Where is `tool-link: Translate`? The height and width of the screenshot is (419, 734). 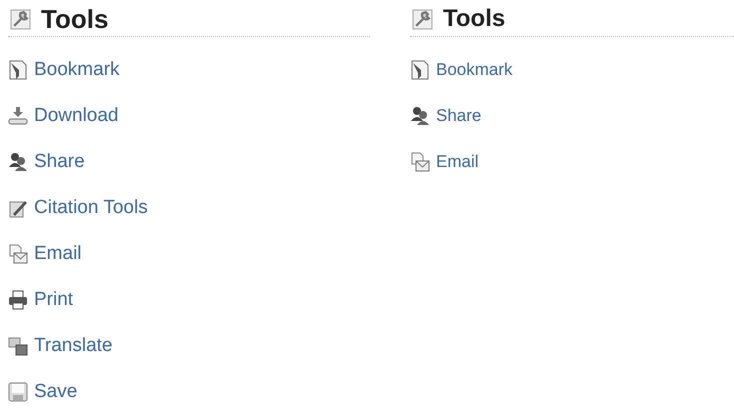
tool-link: Translate is located at coordinates (73, 346).